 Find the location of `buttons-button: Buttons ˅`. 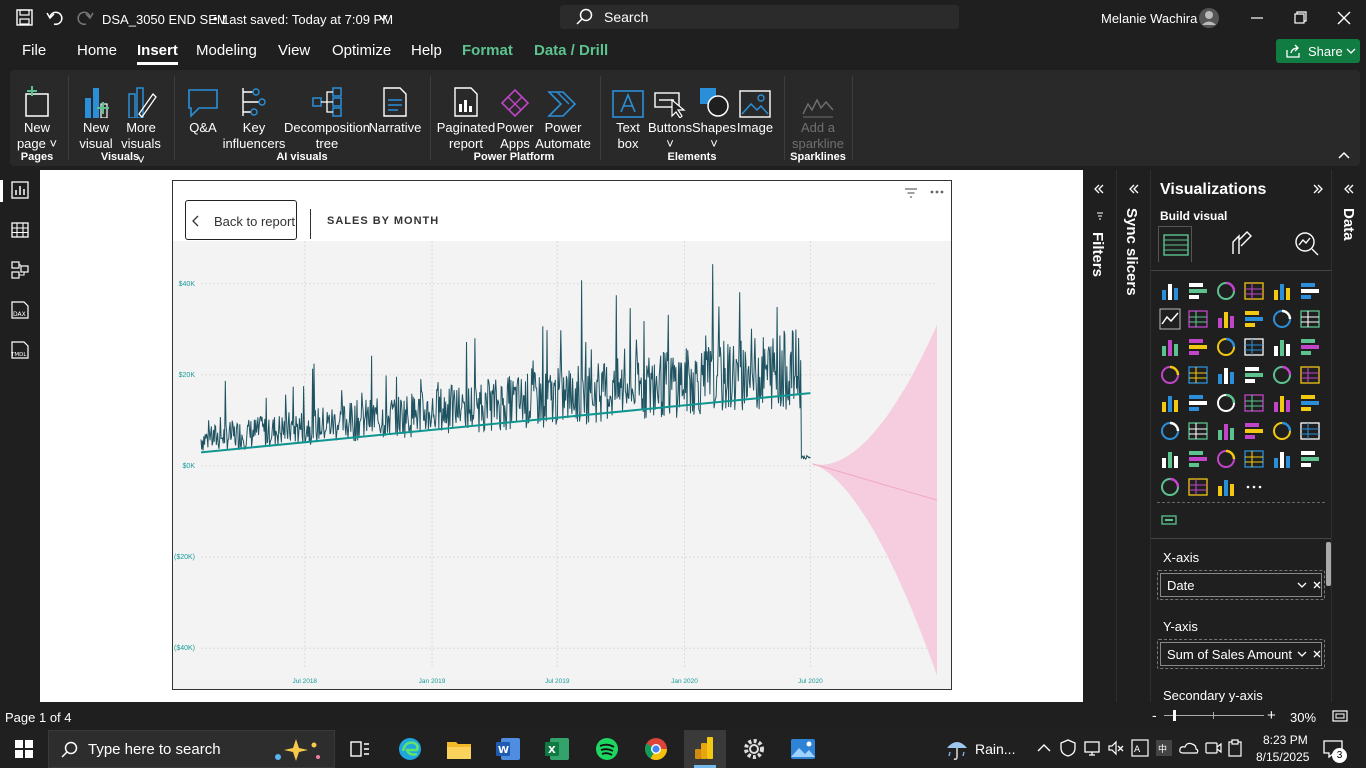

buttons-button: Buttons ˅ is located at coordinates (670, 115).